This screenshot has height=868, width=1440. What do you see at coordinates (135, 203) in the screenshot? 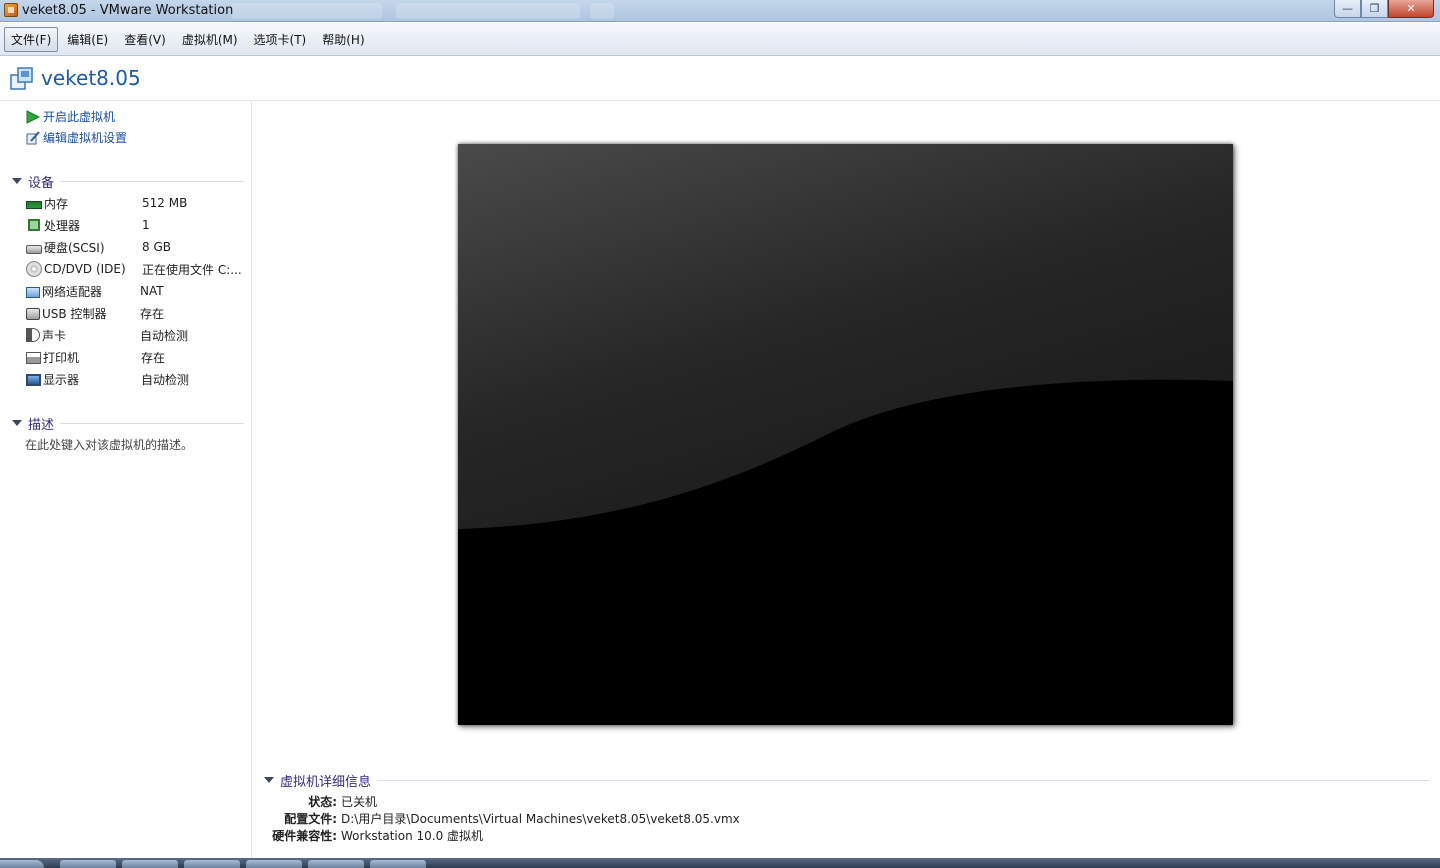
I see `device-row-memory: 内存 512 MB` at bounding box center [135, 203].